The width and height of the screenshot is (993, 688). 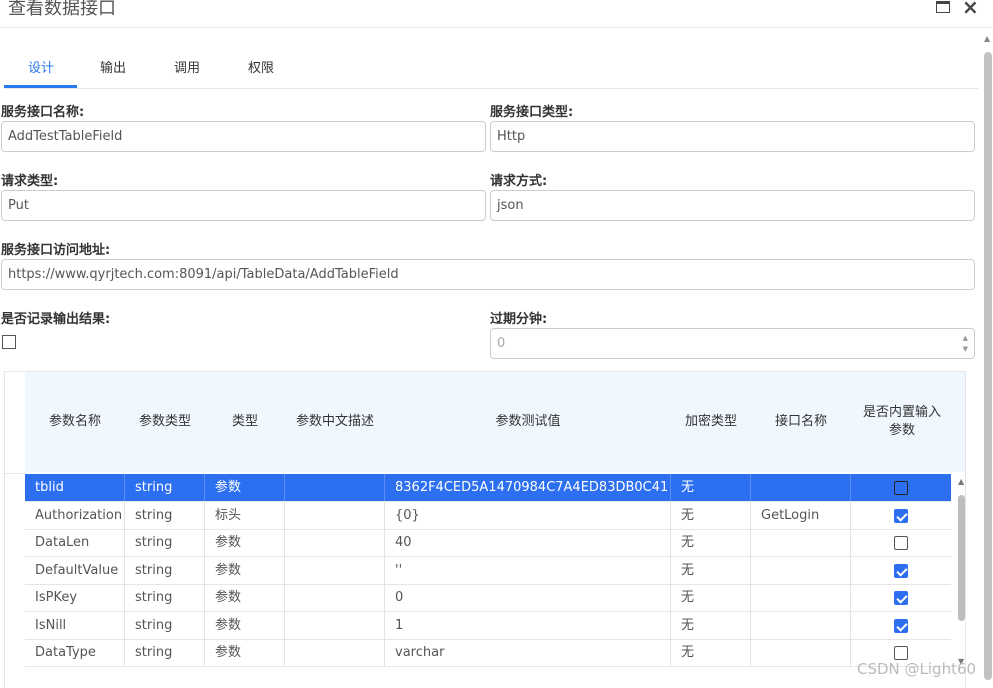 What do you see at coordinates (75, 597) in the screenshot?
I see `cell-name: IsPKey` at bounding box center [75, 597].